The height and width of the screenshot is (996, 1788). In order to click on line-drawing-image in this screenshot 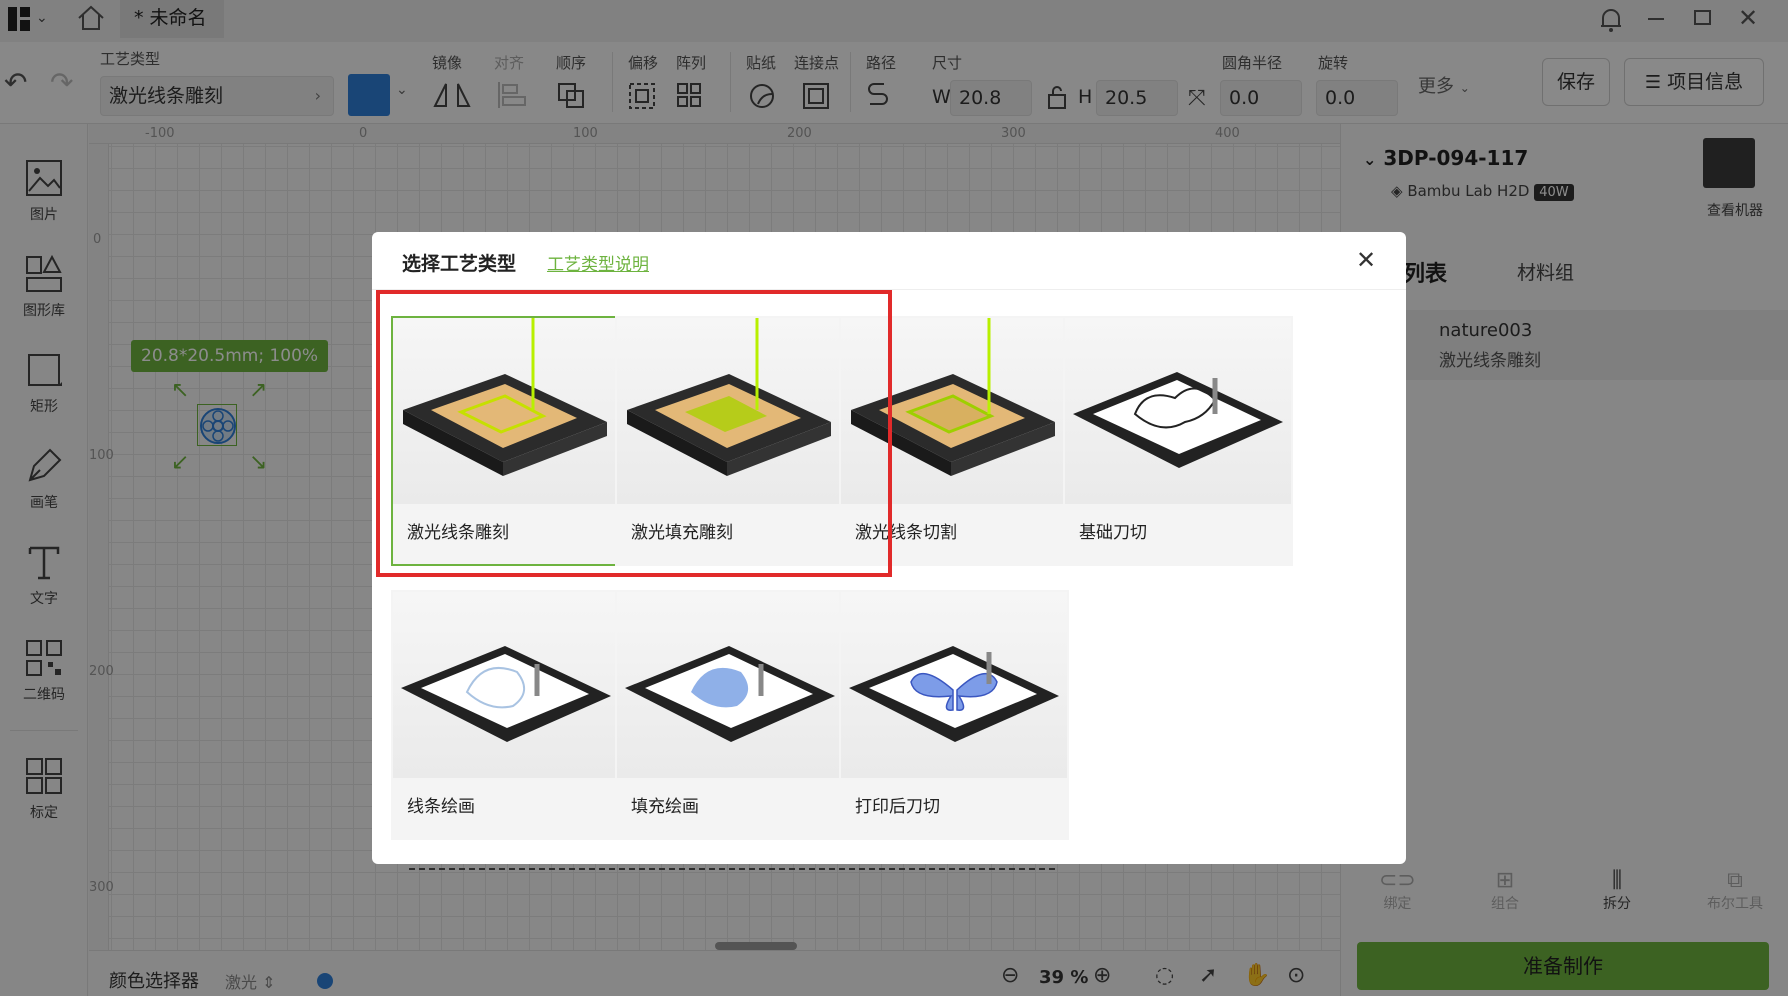, I will do `click(506, 685)`.